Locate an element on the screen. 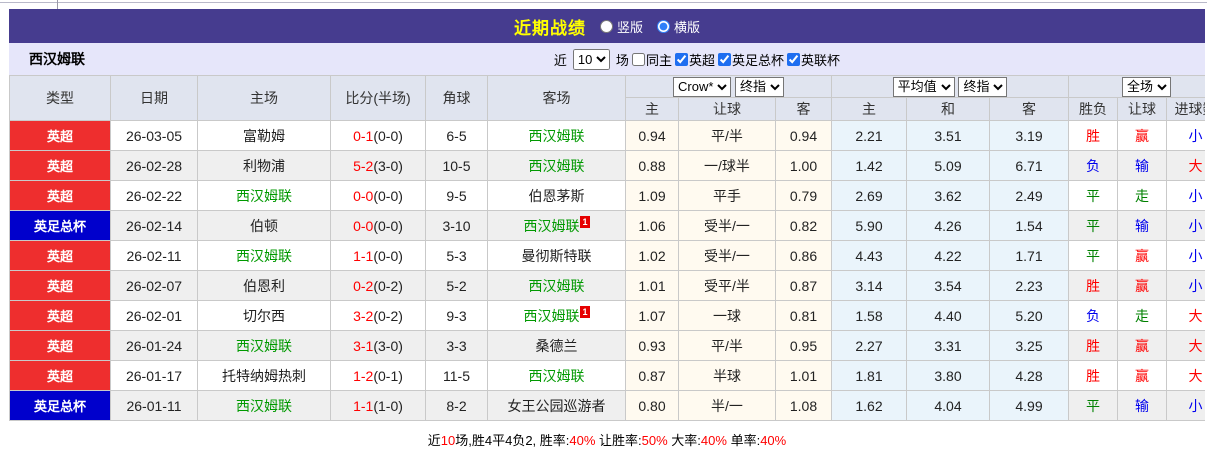 The height and width of the screenshot is (457, 1207). odds-home: 0.87 is located at coordinates (652, 375).